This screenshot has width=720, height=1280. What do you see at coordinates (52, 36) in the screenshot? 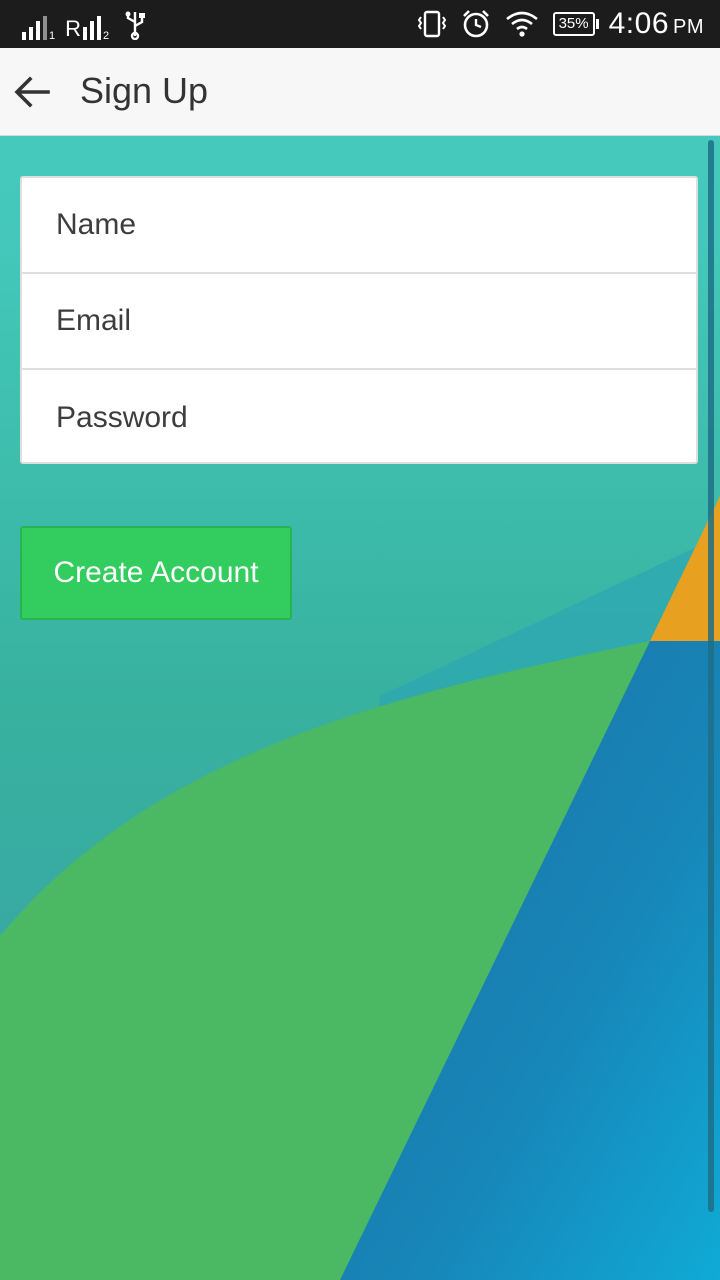
I see `sim1-index: 1` at bounding box center [52, 36].